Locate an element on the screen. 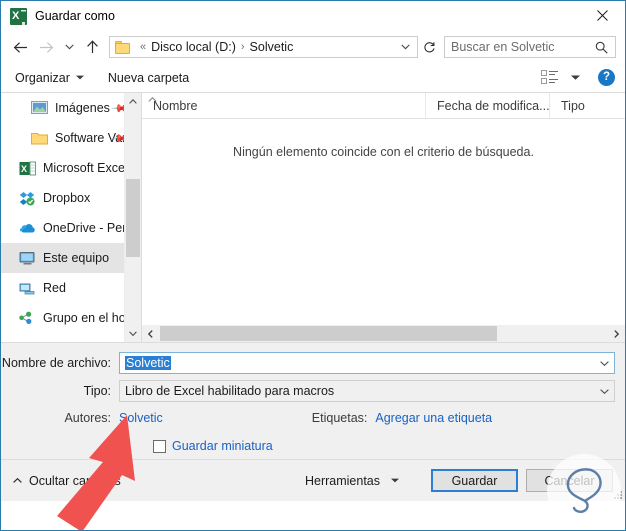 This screenshot has height=531, width=626. authors-value: Solvetic is located at coordinates (141, 418).